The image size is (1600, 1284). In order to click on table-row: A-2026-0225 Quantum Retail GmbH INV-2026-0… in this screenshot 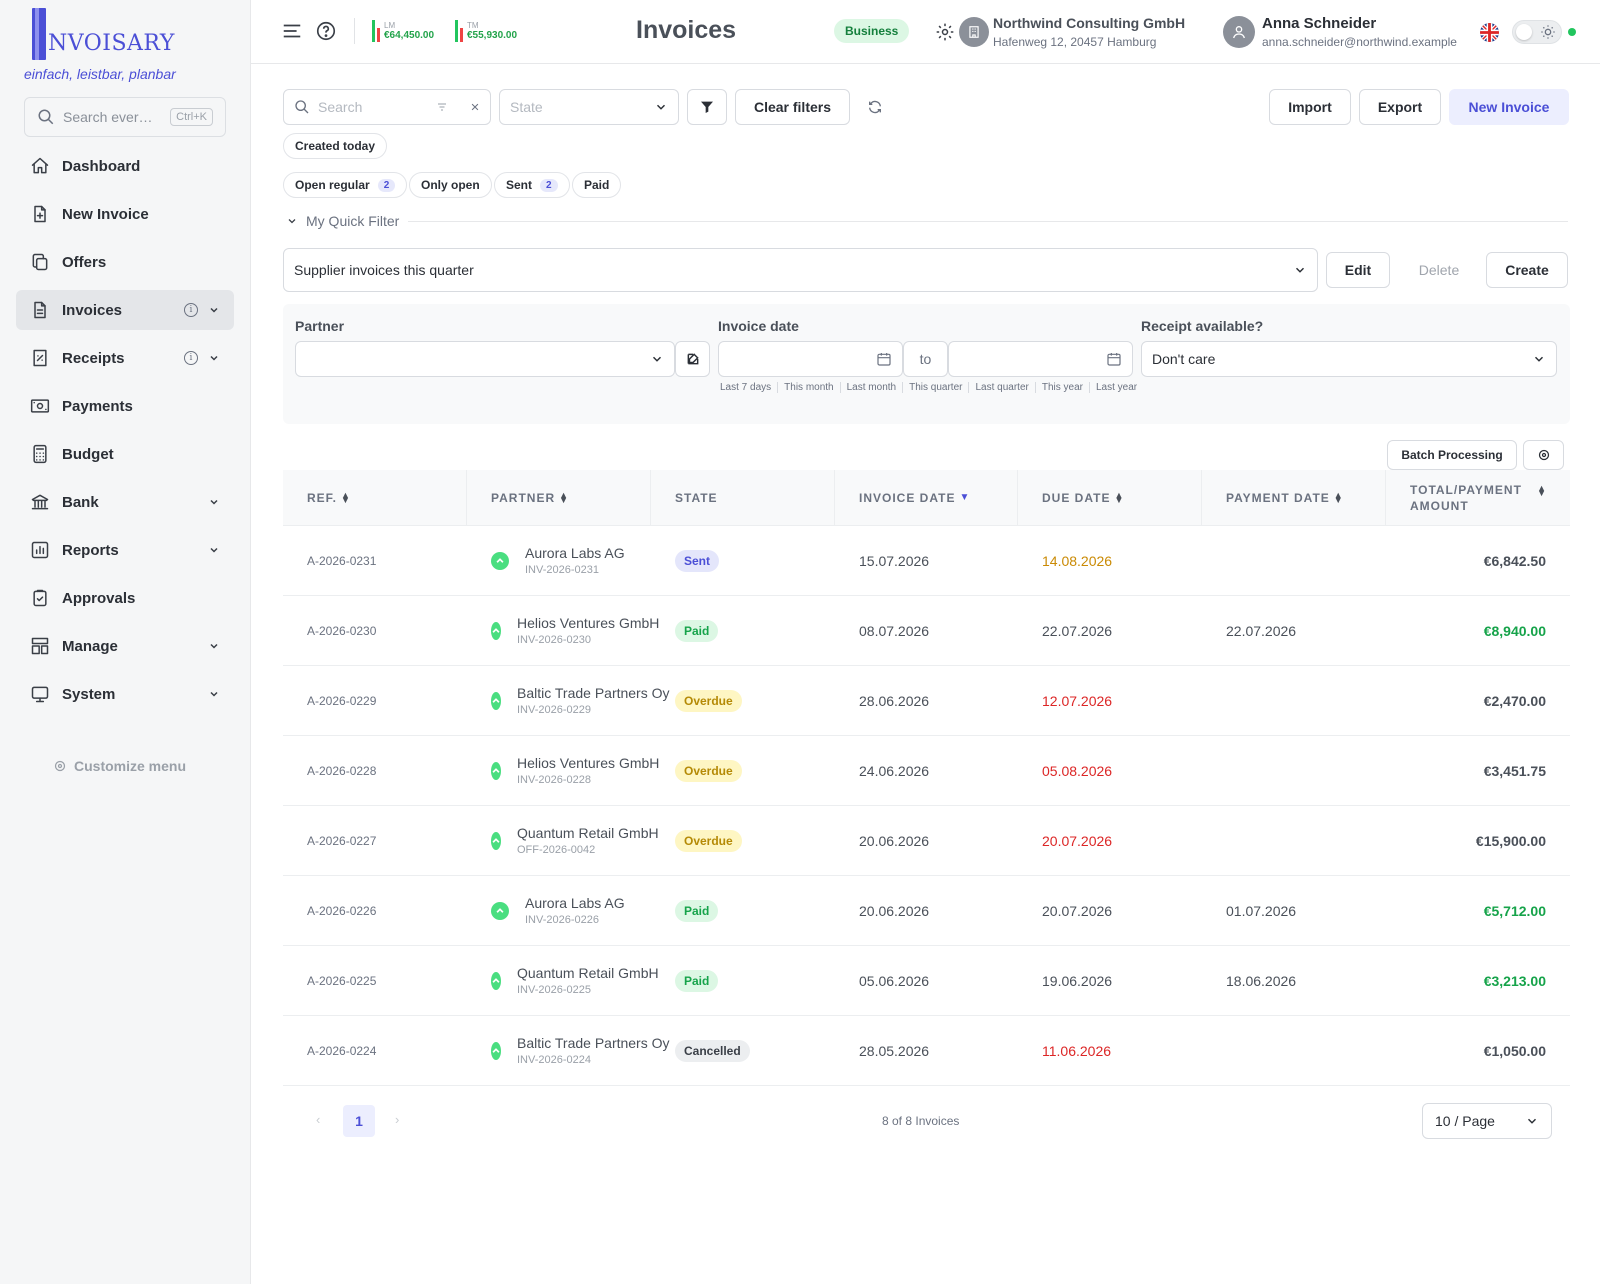, I will do `click(926, 981)`.